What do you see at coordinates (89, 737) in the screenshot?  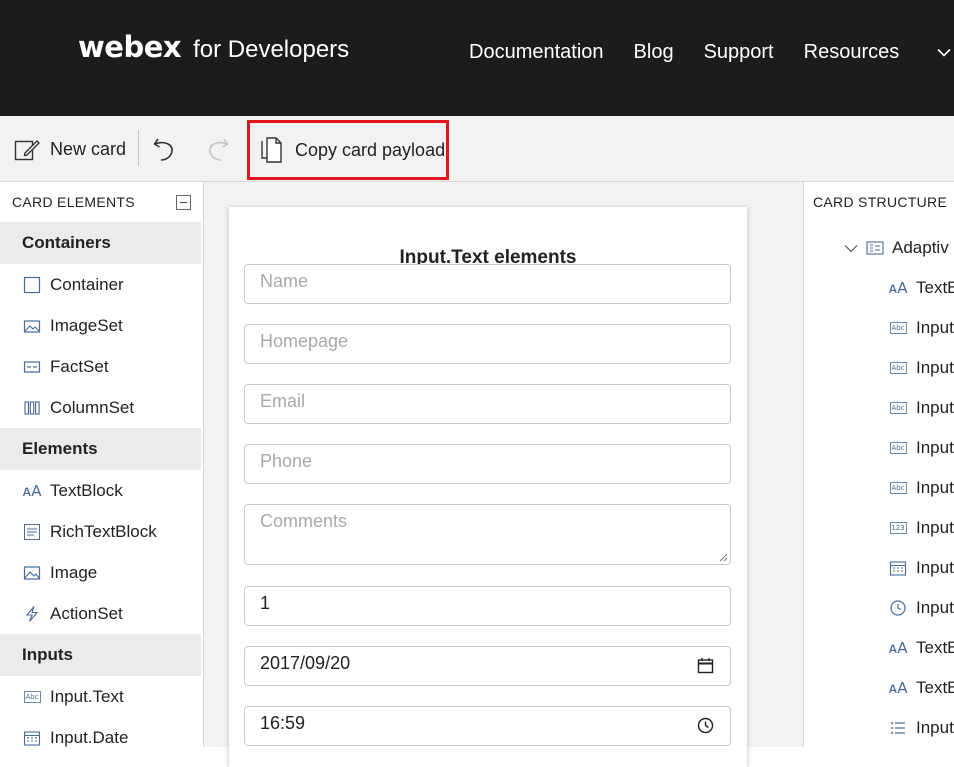 I see `element-label: Input.Date` at bounding box center [89, 737].